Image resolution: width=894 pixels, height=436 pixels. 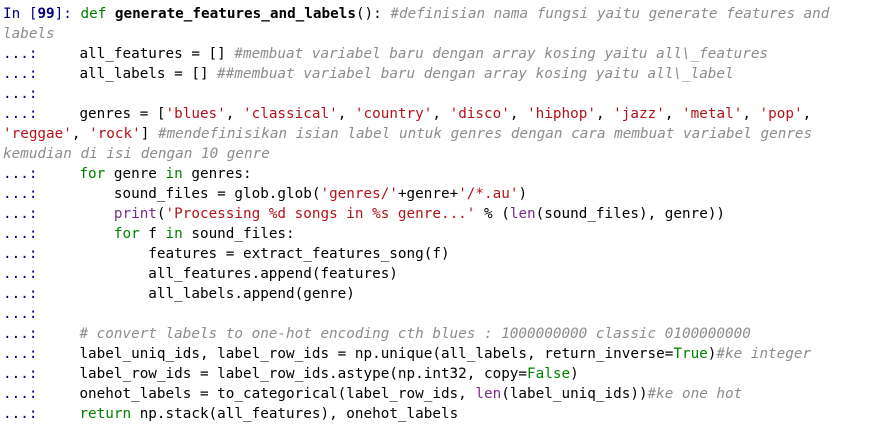 What do you see at coordinates (149, 134) in the screenshot?
I see `code-text: ]` at bounding box center [149, 134].